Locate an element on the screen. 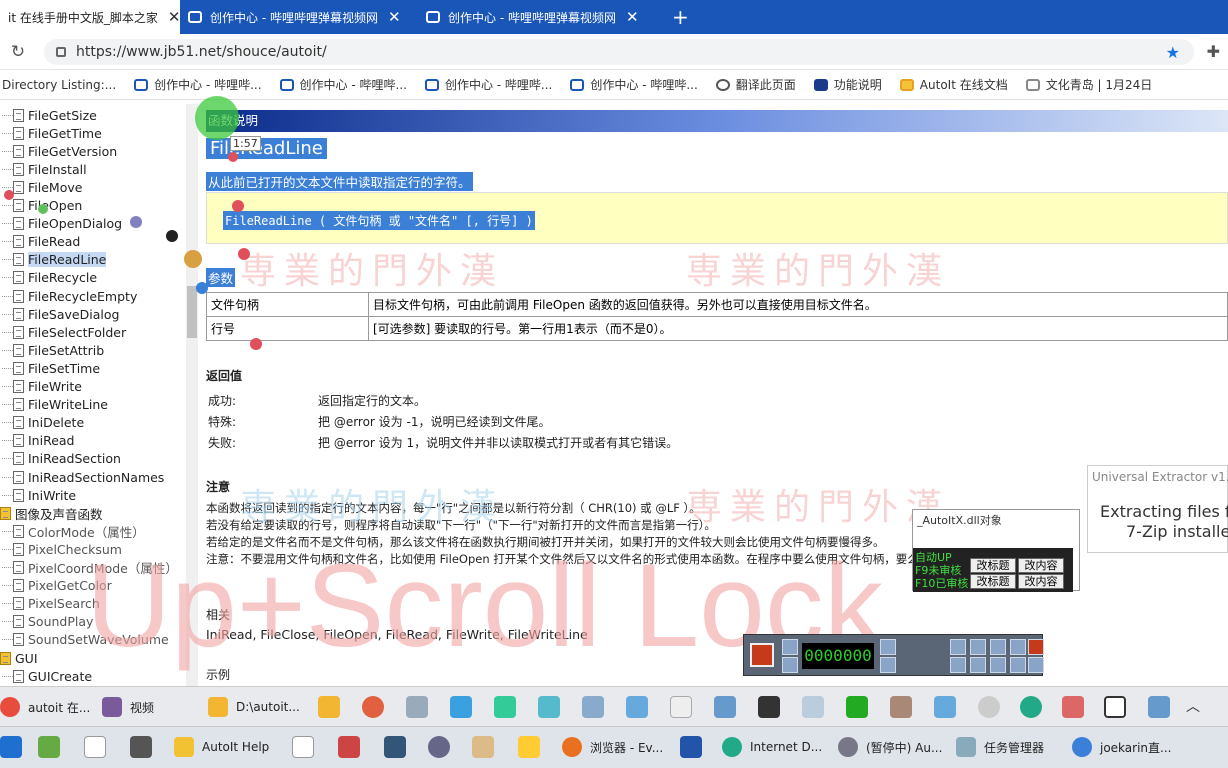 This screenshot has width=1228, height=768. film-icon is located at coordinates (395, 747).